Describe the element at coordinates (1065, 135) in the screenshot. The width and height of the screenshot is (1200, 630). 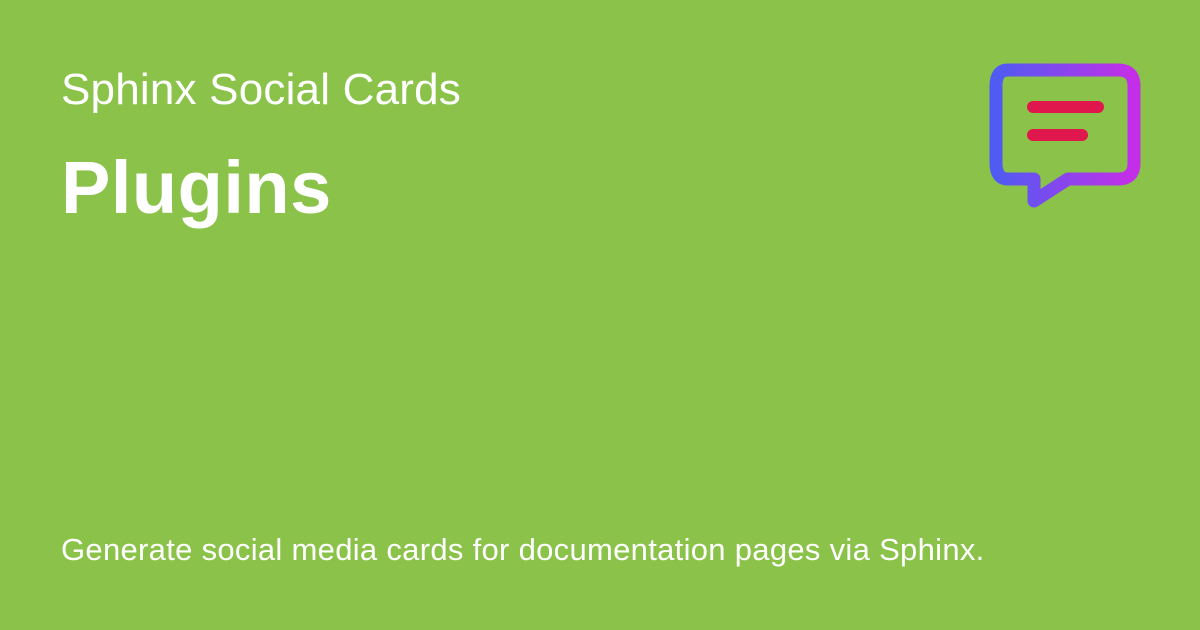
I see `chat-bubble-icon` at that location.